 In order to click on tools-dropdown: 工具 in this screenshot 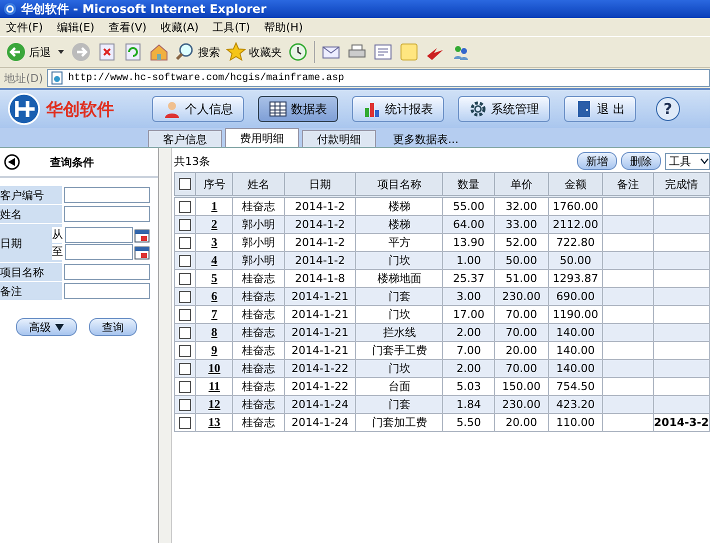, I will do `click(687, 161)`.